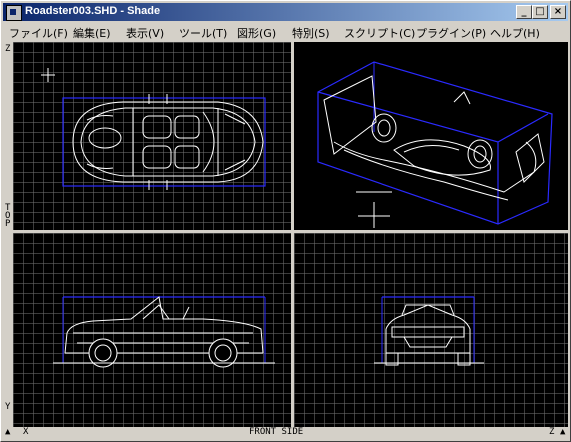 Image resolution: width=571 pixels, height=442 pixels. I want to click on bottom-arrow-right-icon: ▲, so click(562, 432).